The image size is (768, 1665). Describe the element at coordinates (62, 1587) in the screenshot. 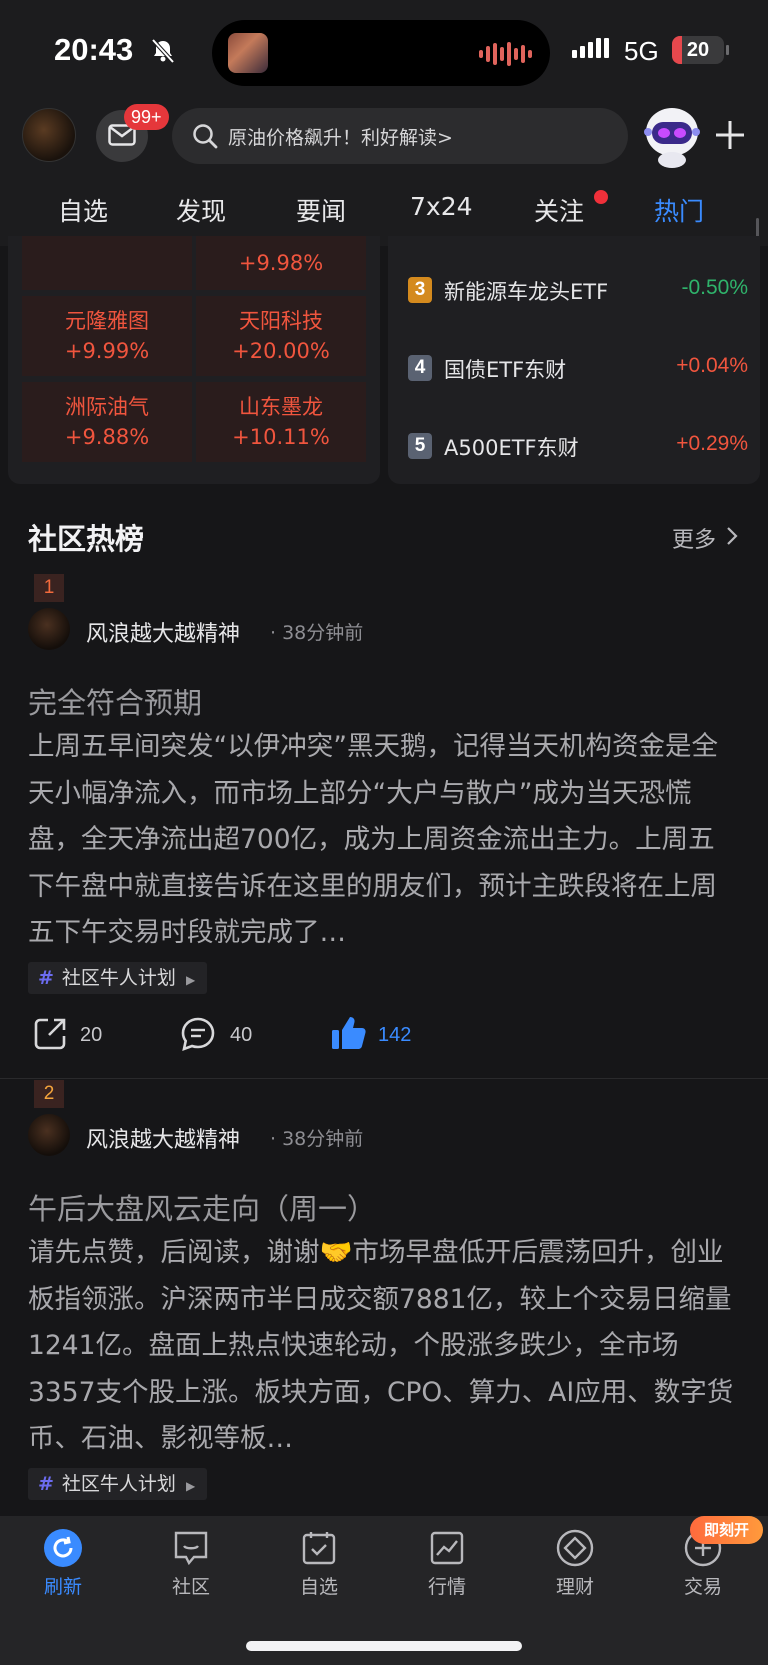

I see `nav-label: 刷新` at that location.